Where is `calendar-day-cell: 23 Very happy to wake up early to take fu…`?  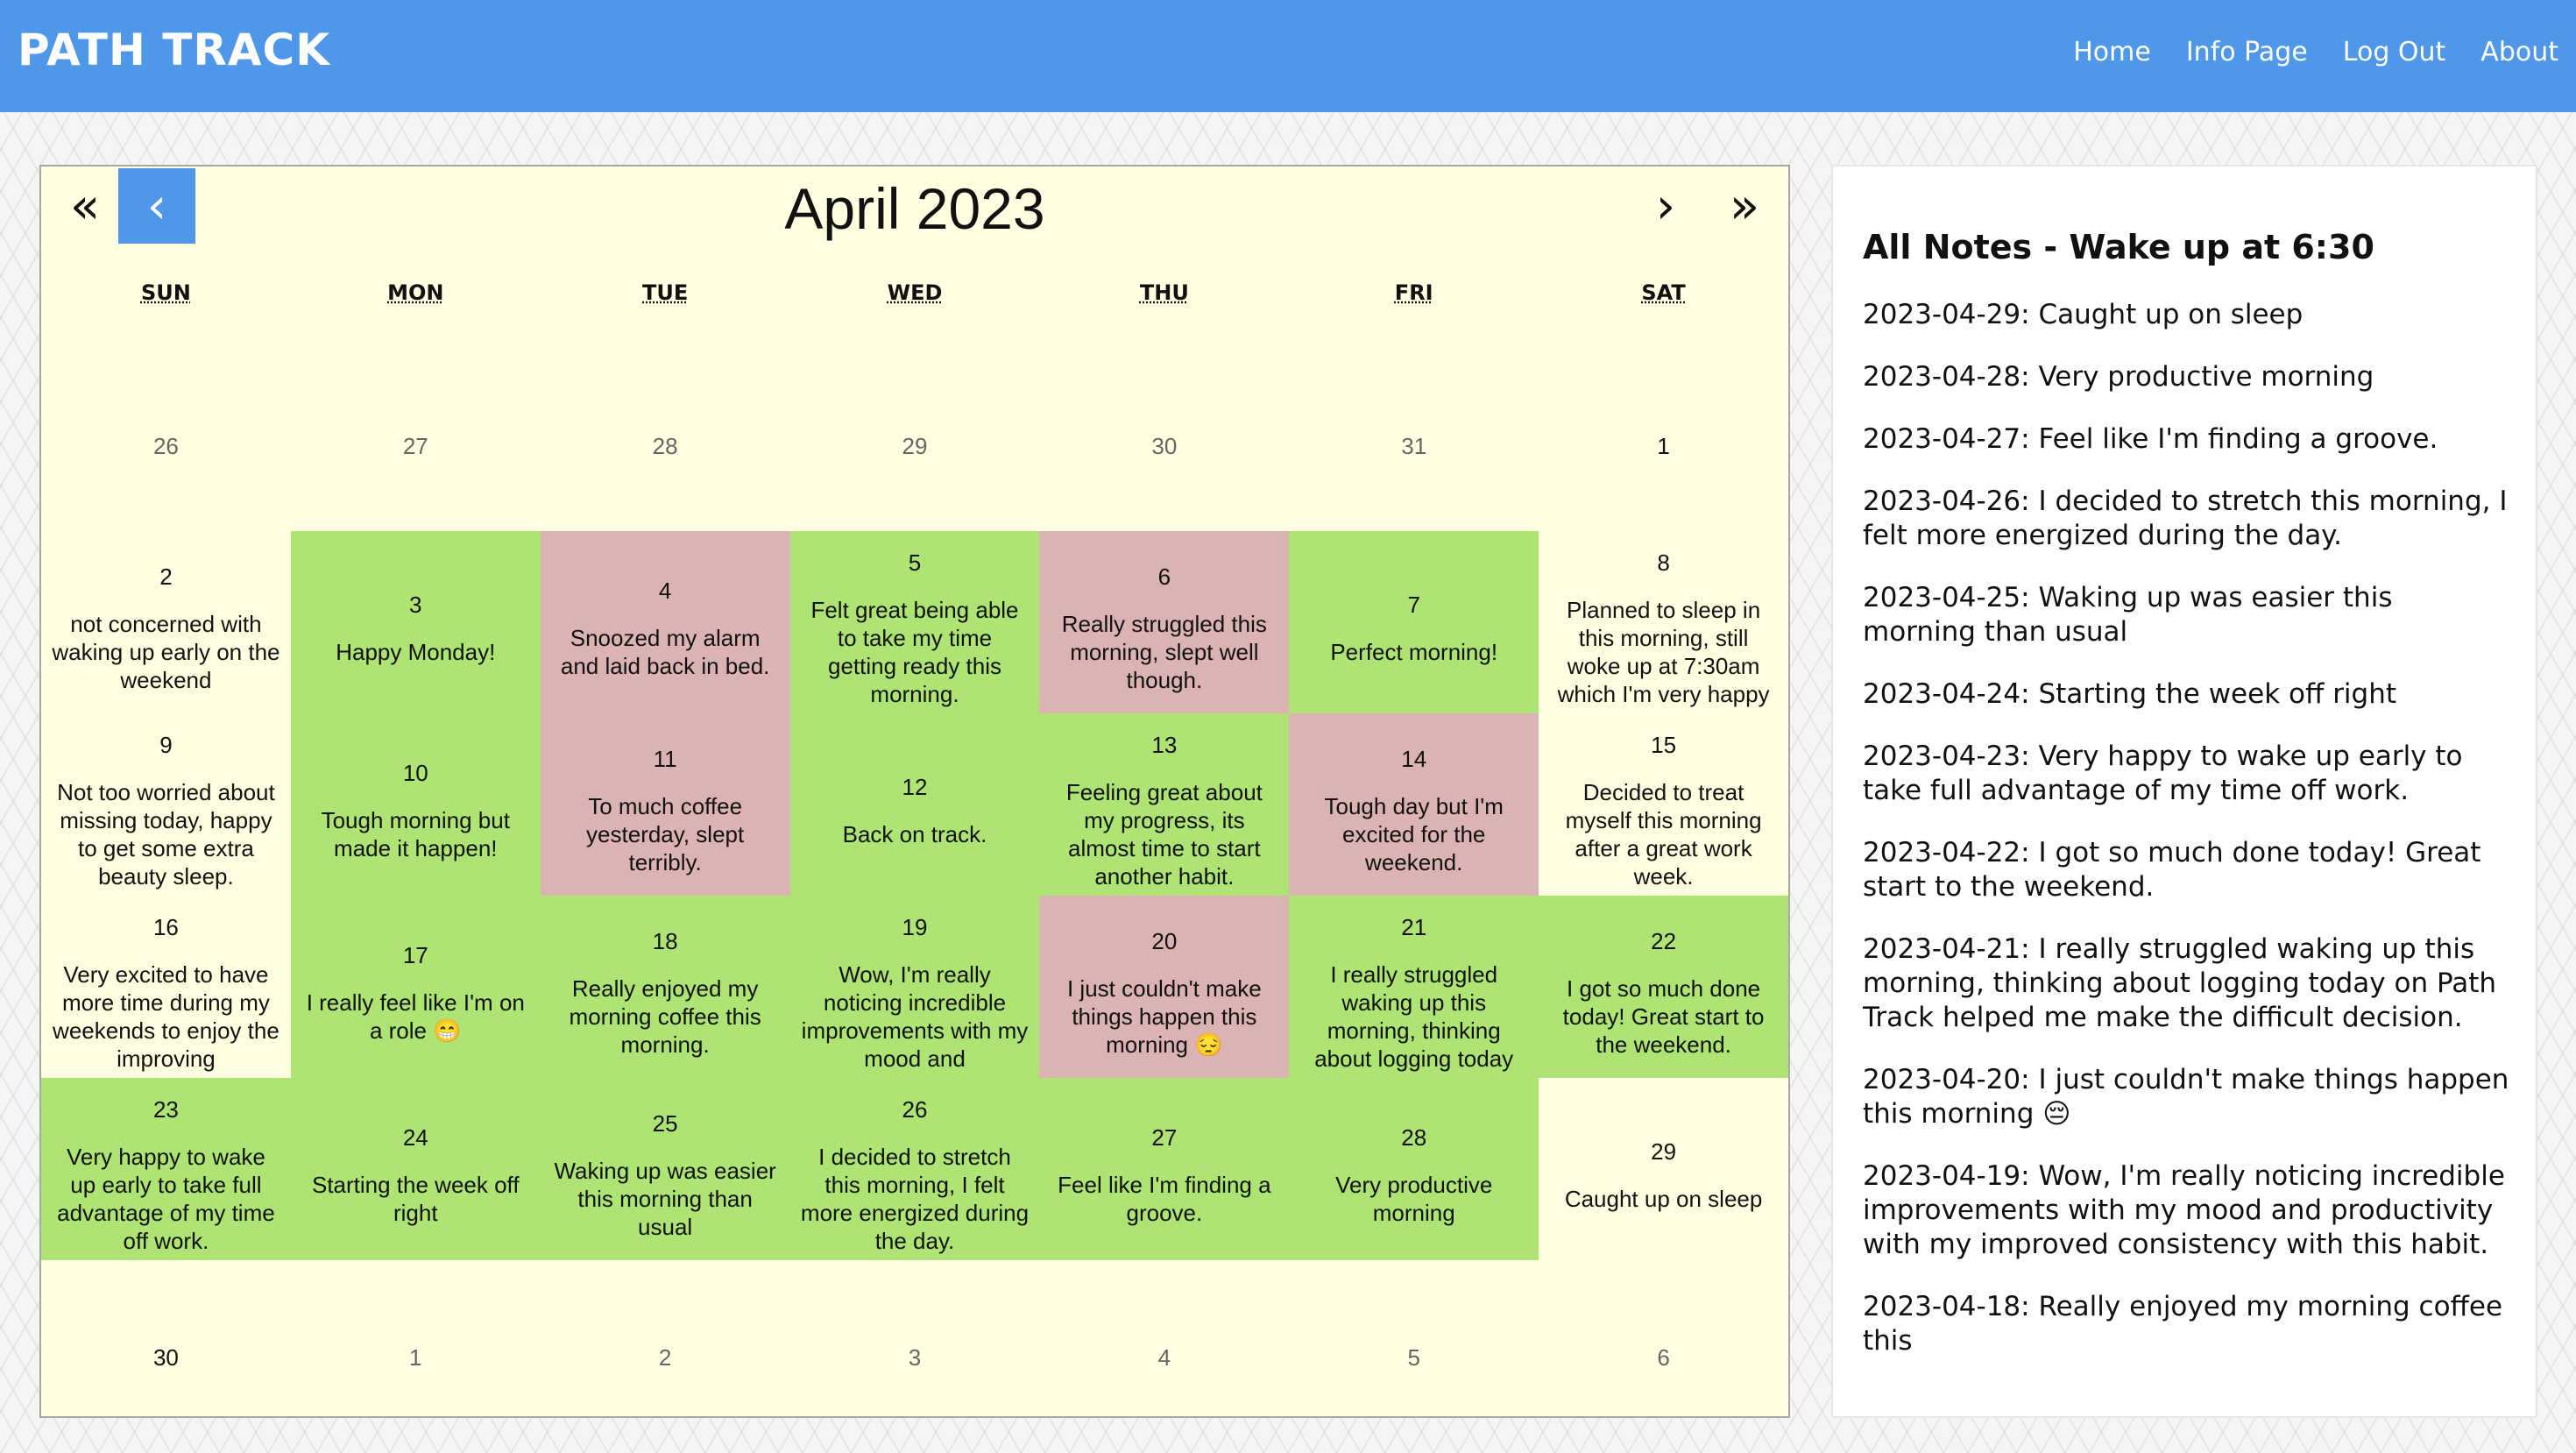
calendar-day-cell: 23 Very happy to wake up early to take fu… is located at coordinates (166, 1169).